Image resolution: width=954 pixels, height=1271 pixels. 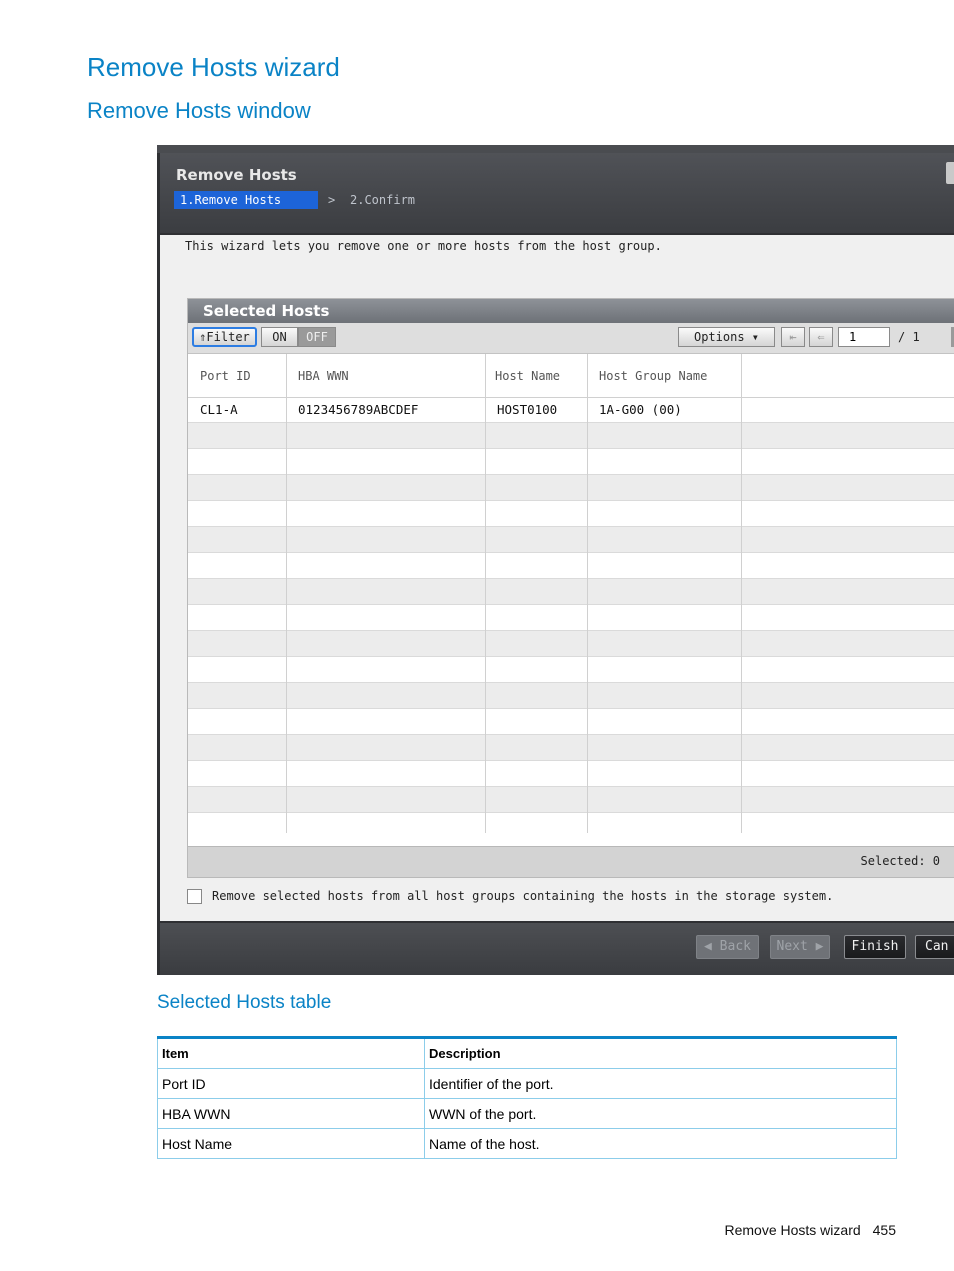 I want to click on dialog-titlebar: Remove Hosts 1.Remove Hosts > 2.Confirm, so click(x=557, y=193).